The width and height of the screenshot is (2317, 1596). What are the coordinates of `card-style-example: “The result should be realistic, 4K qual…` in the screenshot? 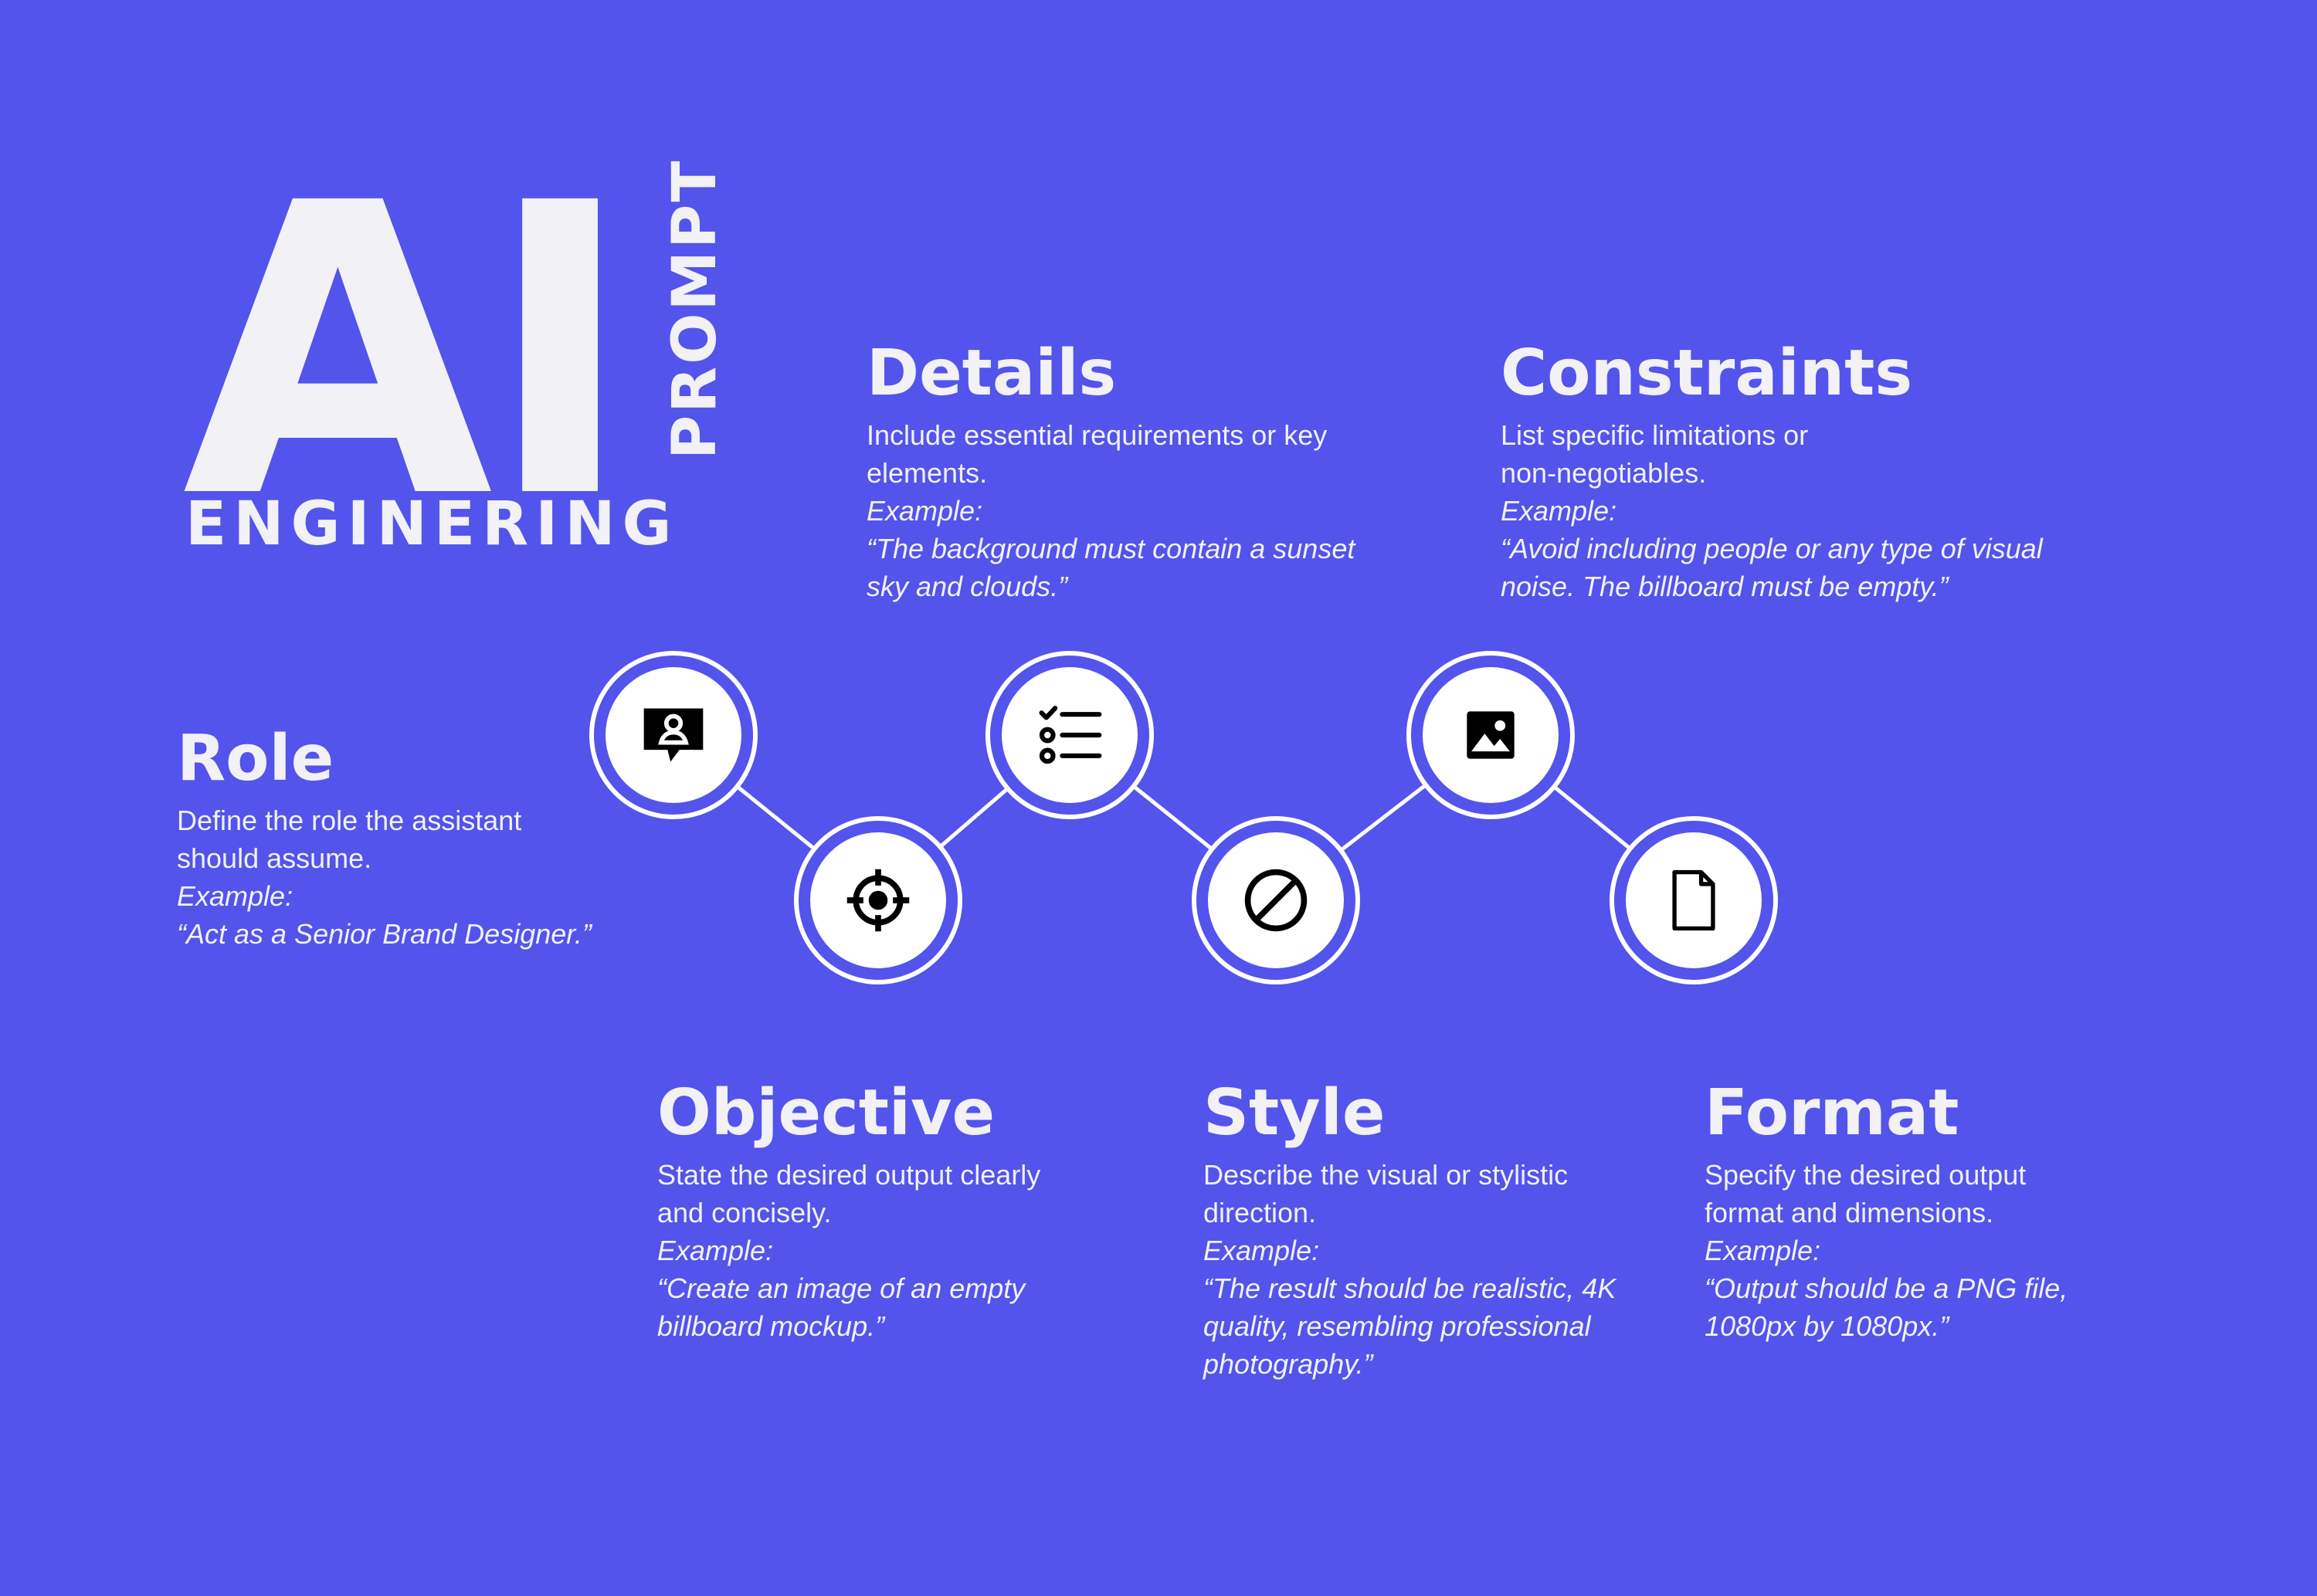 It's located at (1409, 1326).